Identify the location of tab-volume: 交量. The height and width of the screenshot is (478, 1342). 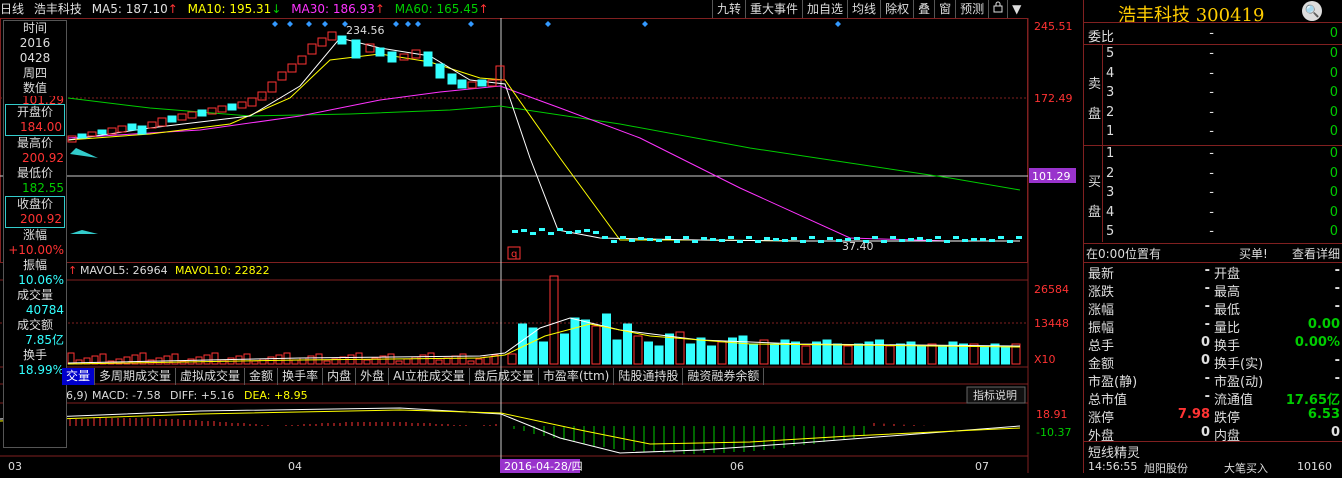
(79, 376).